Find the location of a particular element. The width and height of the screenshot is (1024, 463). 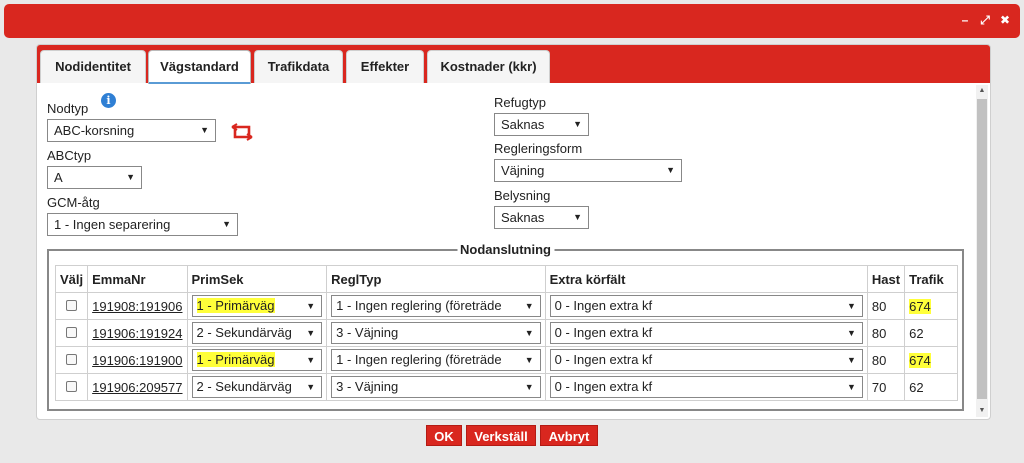

emmanr-link: 191906:191924 is located at coordinates (137, 333).